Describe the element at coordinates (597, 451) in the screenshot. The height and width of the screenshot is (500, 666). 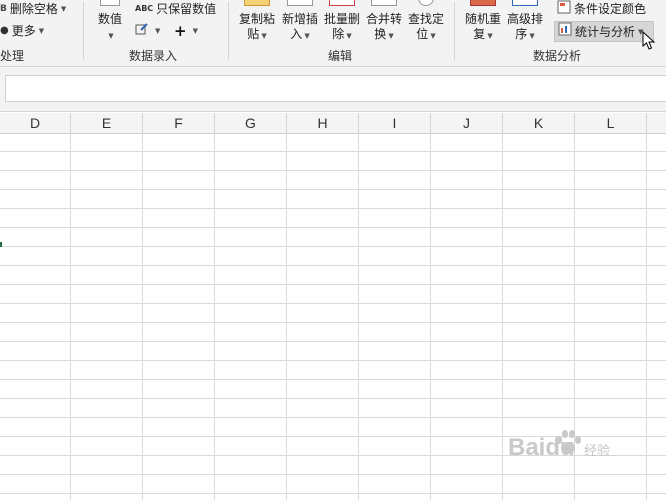
I see `watermark-sub: 经验` at that location.